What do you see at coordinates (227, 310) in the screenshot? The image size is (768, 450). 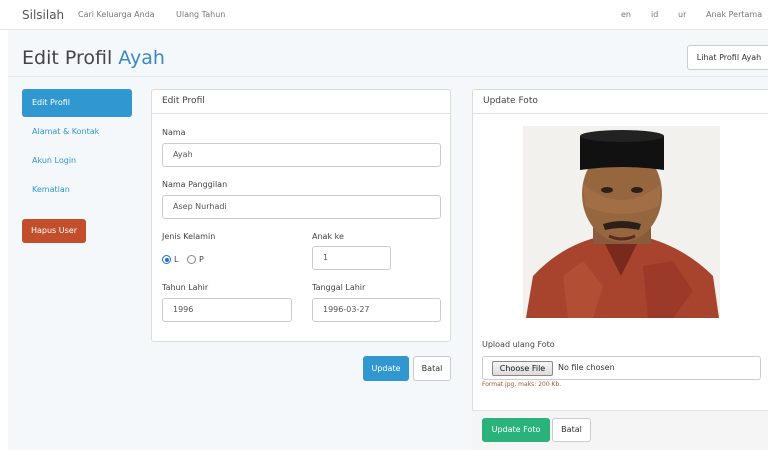 I see `birth-year-input: 1996` at bounding box center [227, 310].